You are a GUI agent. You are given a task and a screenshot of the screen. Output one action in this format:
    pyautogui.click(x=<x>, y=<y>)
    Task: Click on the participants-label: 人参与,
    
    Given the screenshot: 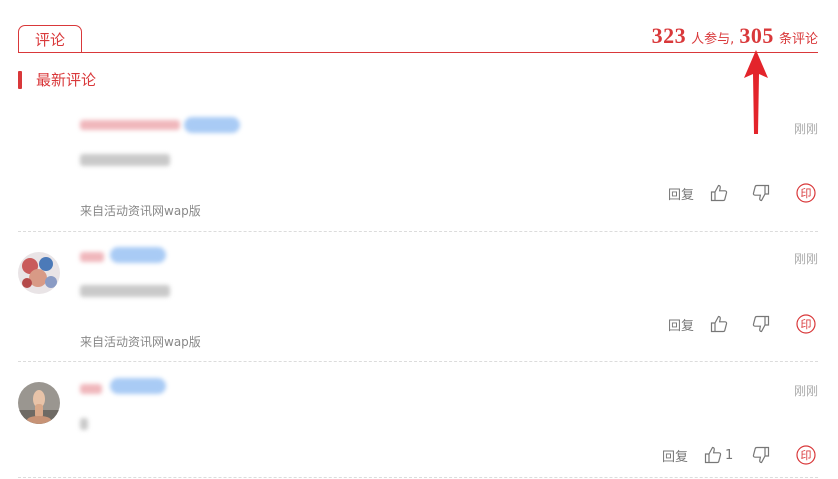 What is the action you would take?
    pyautogui.click(x=713, y=39)
    